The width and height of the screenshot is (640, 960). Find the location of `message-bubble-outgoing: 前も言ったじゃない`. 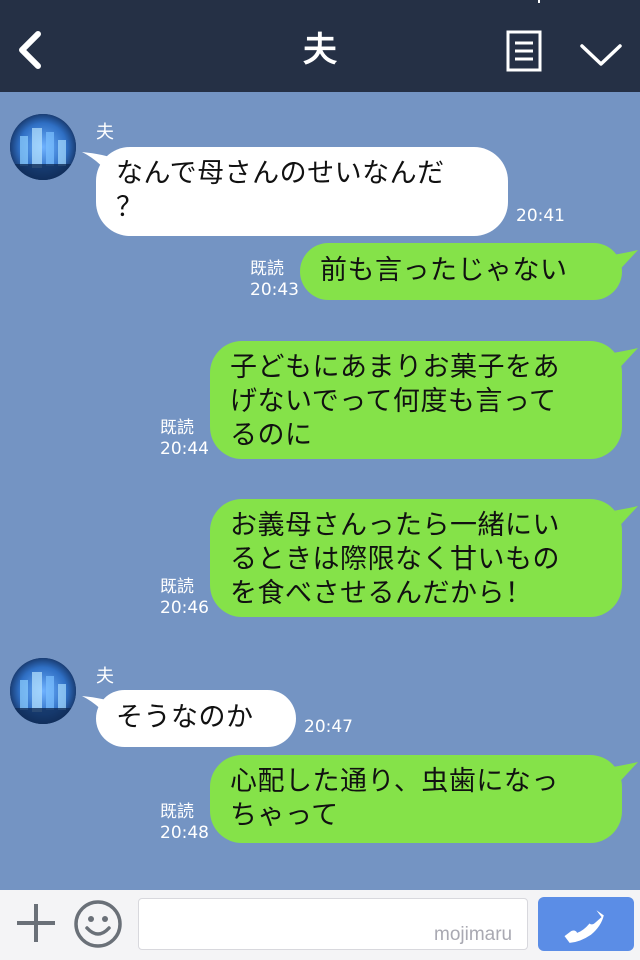

message-bubble-outgoing: 前も言ったじゃない is located at coordinates (461, 271).